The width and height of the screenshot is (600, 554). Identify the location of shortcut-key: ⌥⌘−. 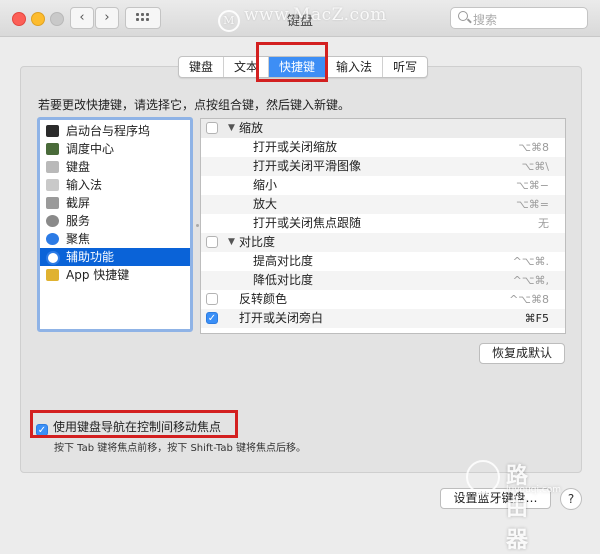
(532, 185).